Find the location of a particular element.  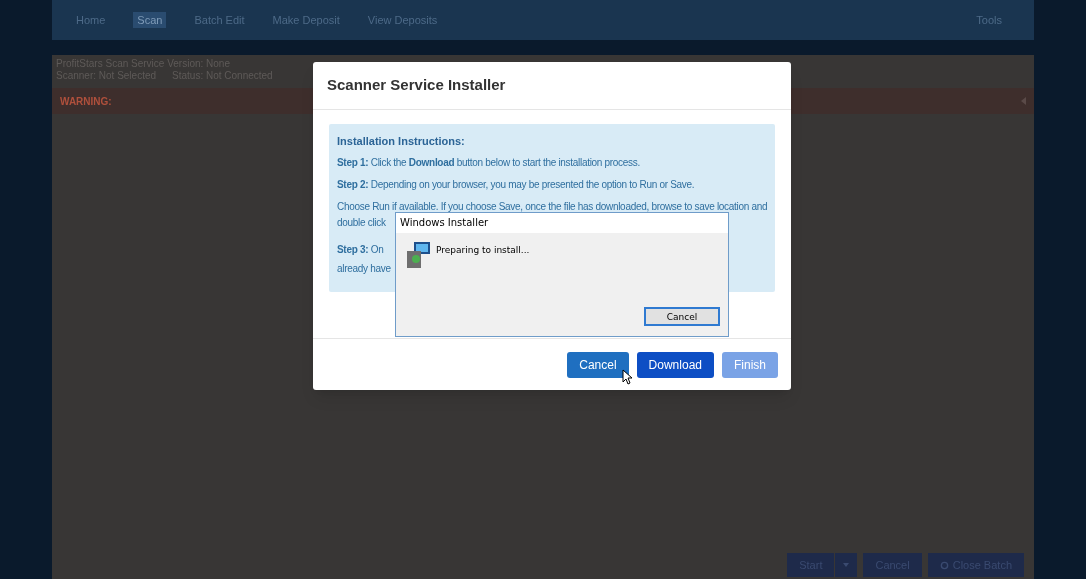

instruction-text: Step 2: Depending on your browser, you may be presented the option to Run or Save. is located at coordinates (516, 185).